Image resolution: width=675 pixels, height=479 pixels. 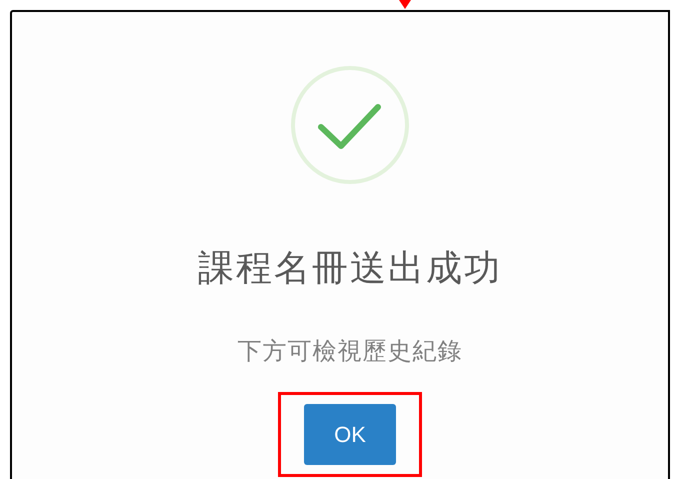 What do you see at coordinates (350, 352) in the screenshot?
I see `dialog-message: 下方可檢視歷史紀錄` at bounding box center [350, 352].